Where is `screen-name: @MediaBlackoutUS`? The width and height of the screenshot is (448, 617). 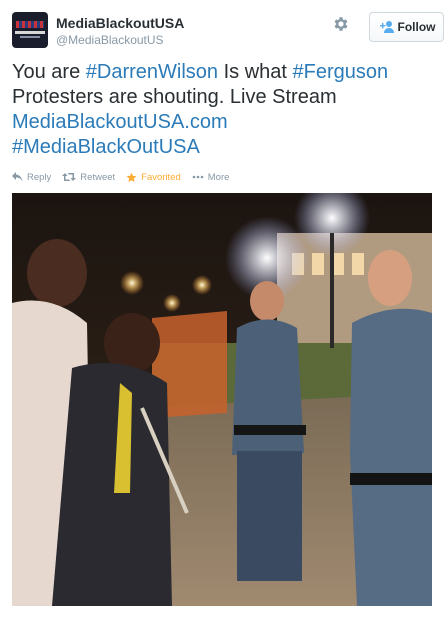 screen-name: @MediaBlackoutUS is located at coordinates (120, 40).